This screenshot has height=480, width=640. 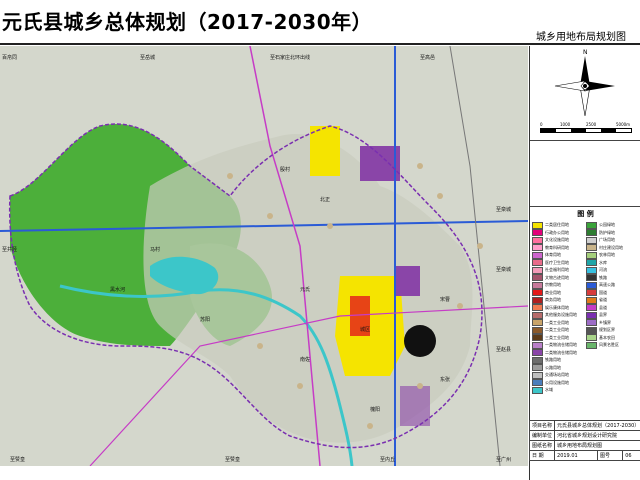 I want to click on title-block-value: 河北省城乡规划设计研究院, so click(x=597, y=435).